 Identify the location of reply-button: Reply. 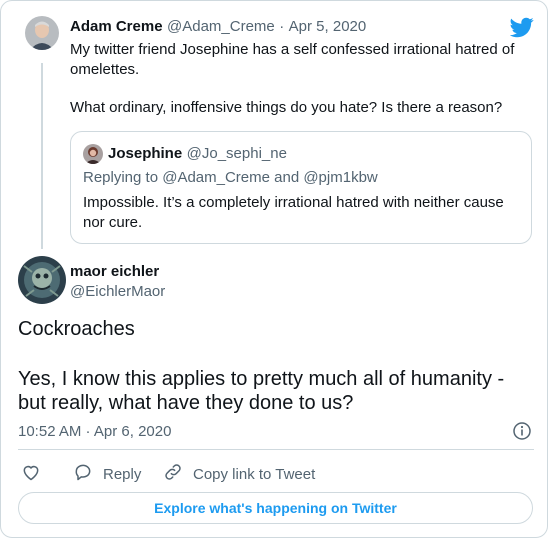
(107, 474).